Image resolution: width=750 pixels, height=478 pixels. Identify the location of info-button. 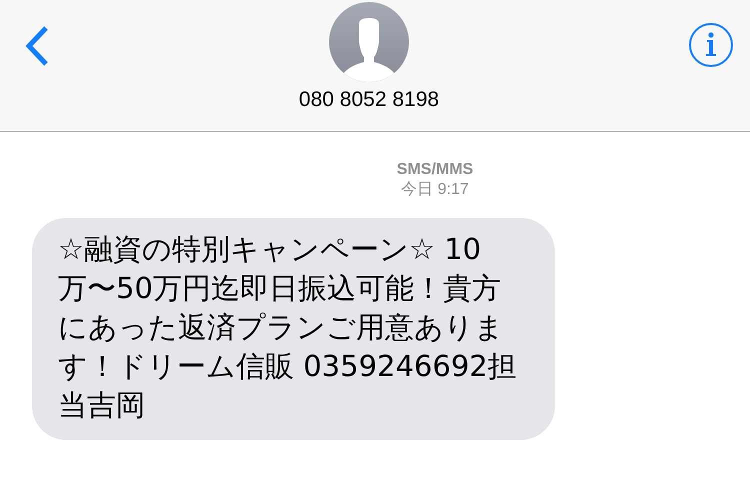
(711, 45).